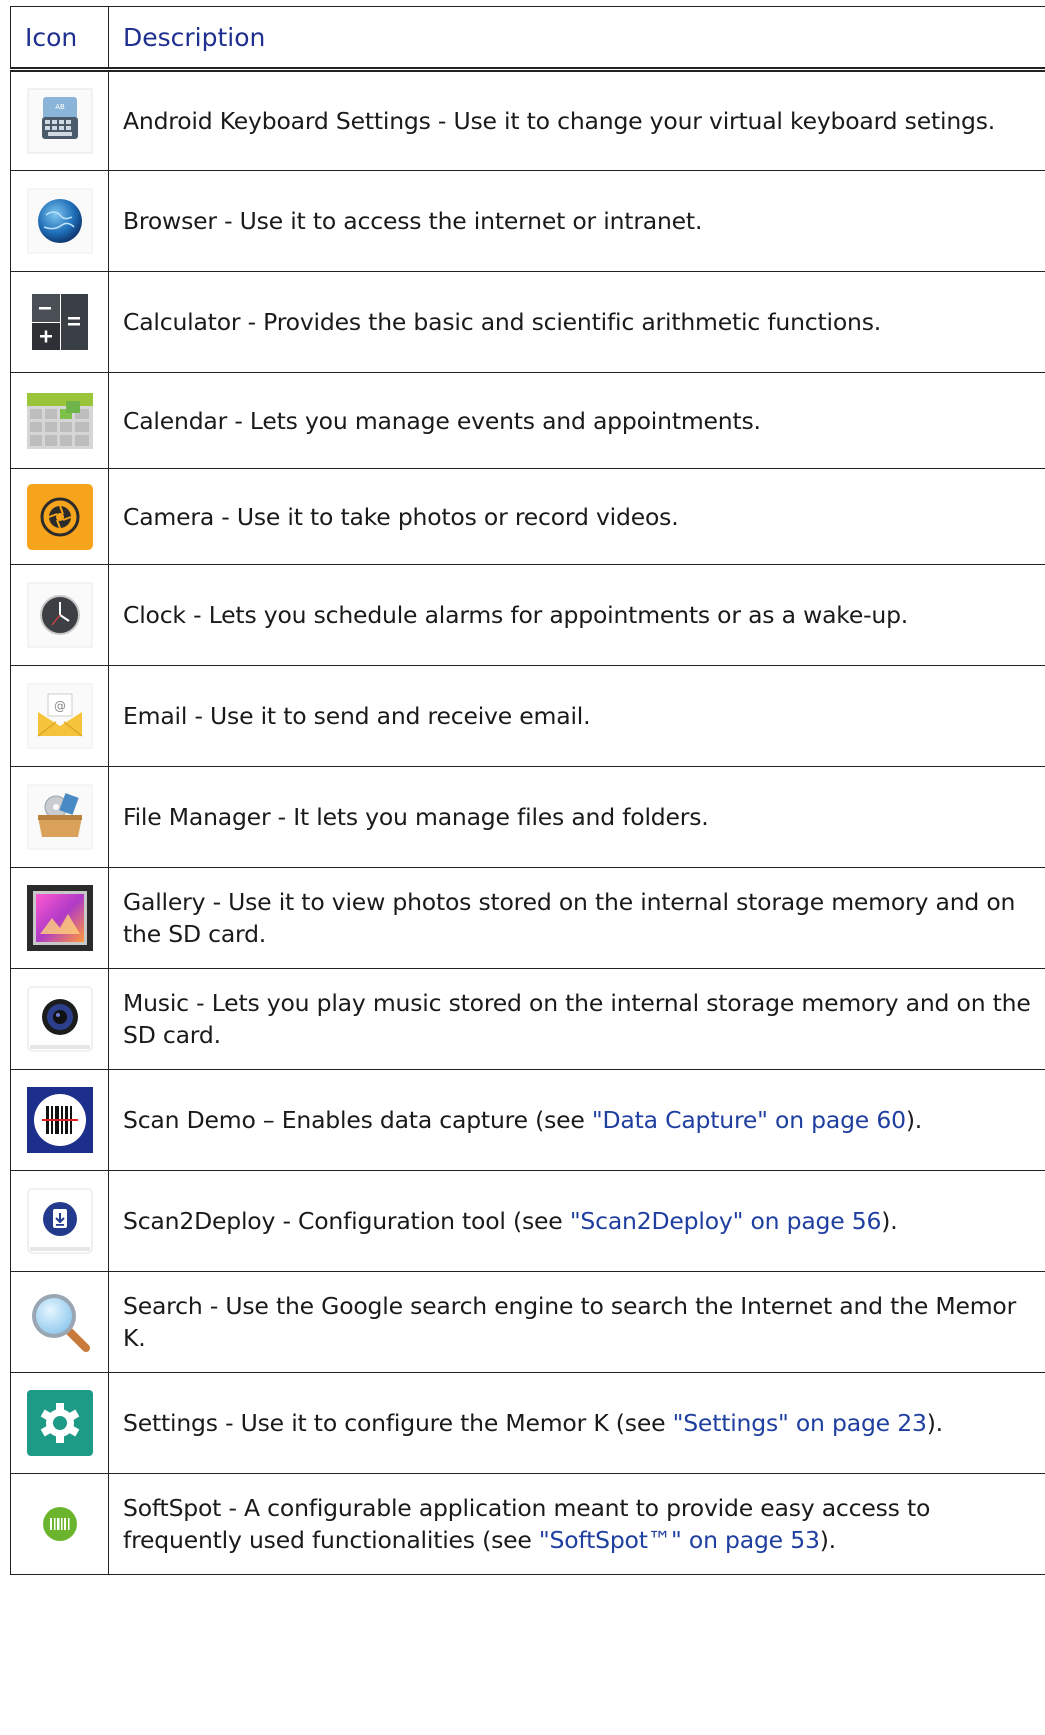 This screenshot has height=1735, width=1045. Describe the element at coordinates (170, 221) in the screenshot. I see `app-name: Browser` at that location.